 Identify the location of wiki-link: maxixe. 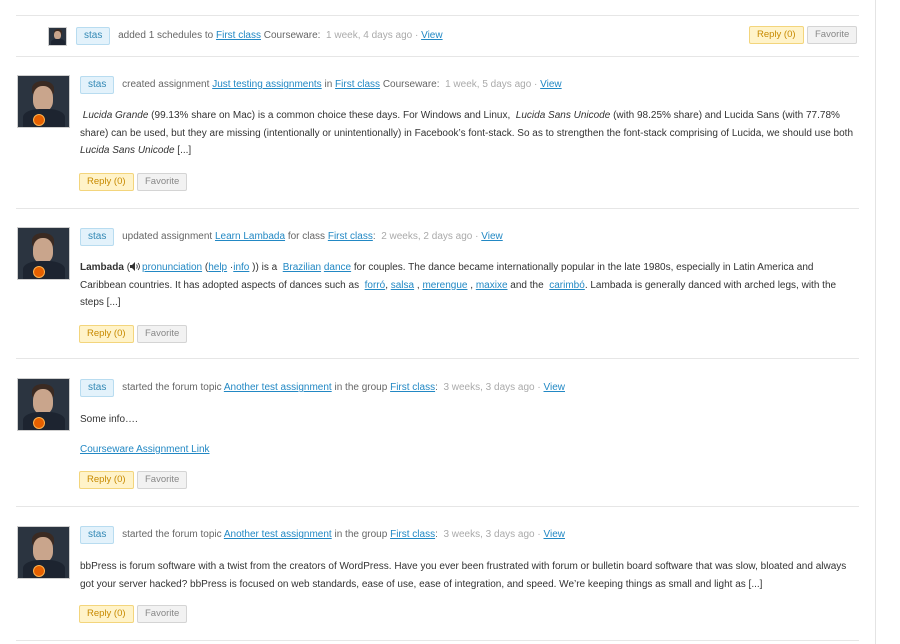
(492, 285).